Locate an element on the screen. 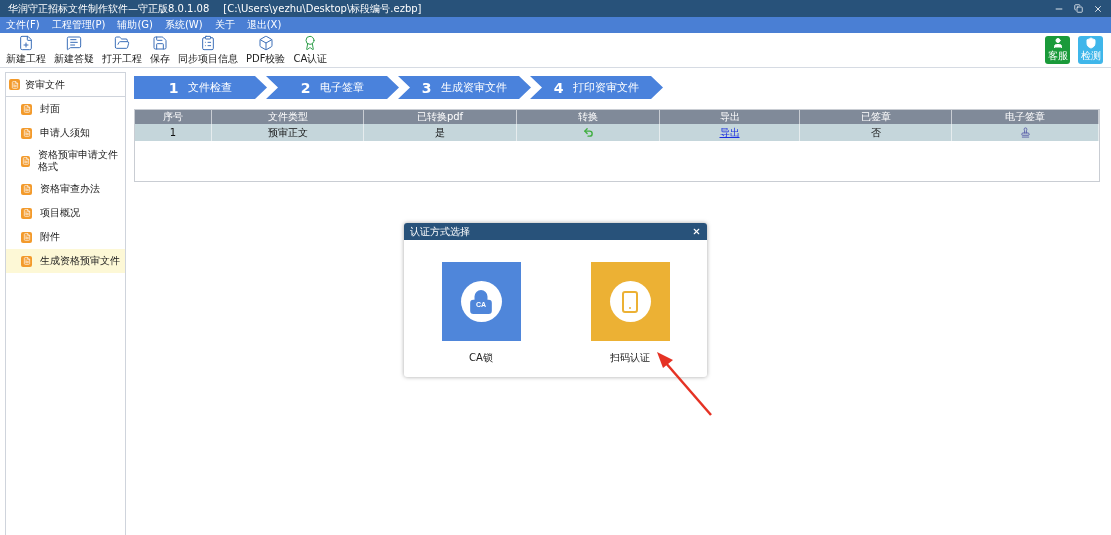 Image resolution: width=1111 pixels, height=535 pixels. close-button is located at coordinates (696, 231).